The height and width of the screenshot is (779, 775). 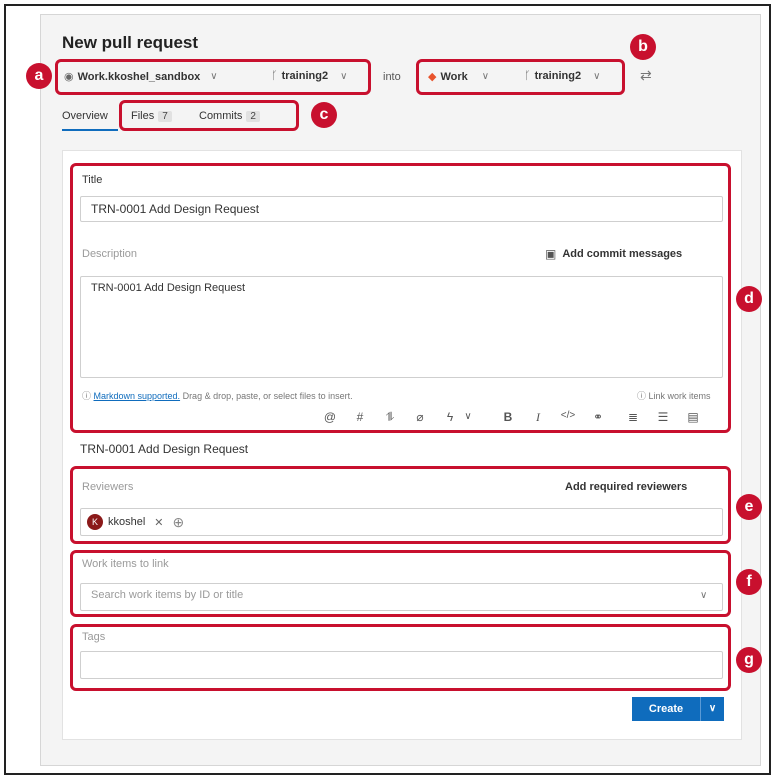 What do you see at coordinates (401, 522) in the screenshot?
I see `reviewers-input: K kkoshel ✕ ⊕` at bounding box center [401, 522].